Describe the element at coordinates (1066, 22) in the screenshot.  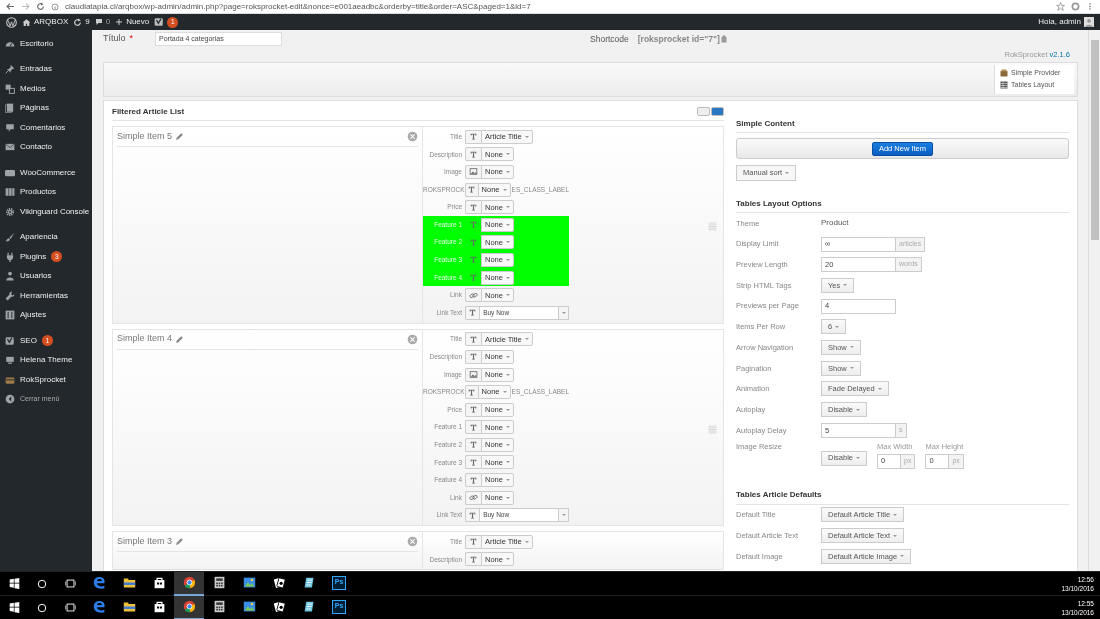
I see `account-link: Hola, admin` at that location.